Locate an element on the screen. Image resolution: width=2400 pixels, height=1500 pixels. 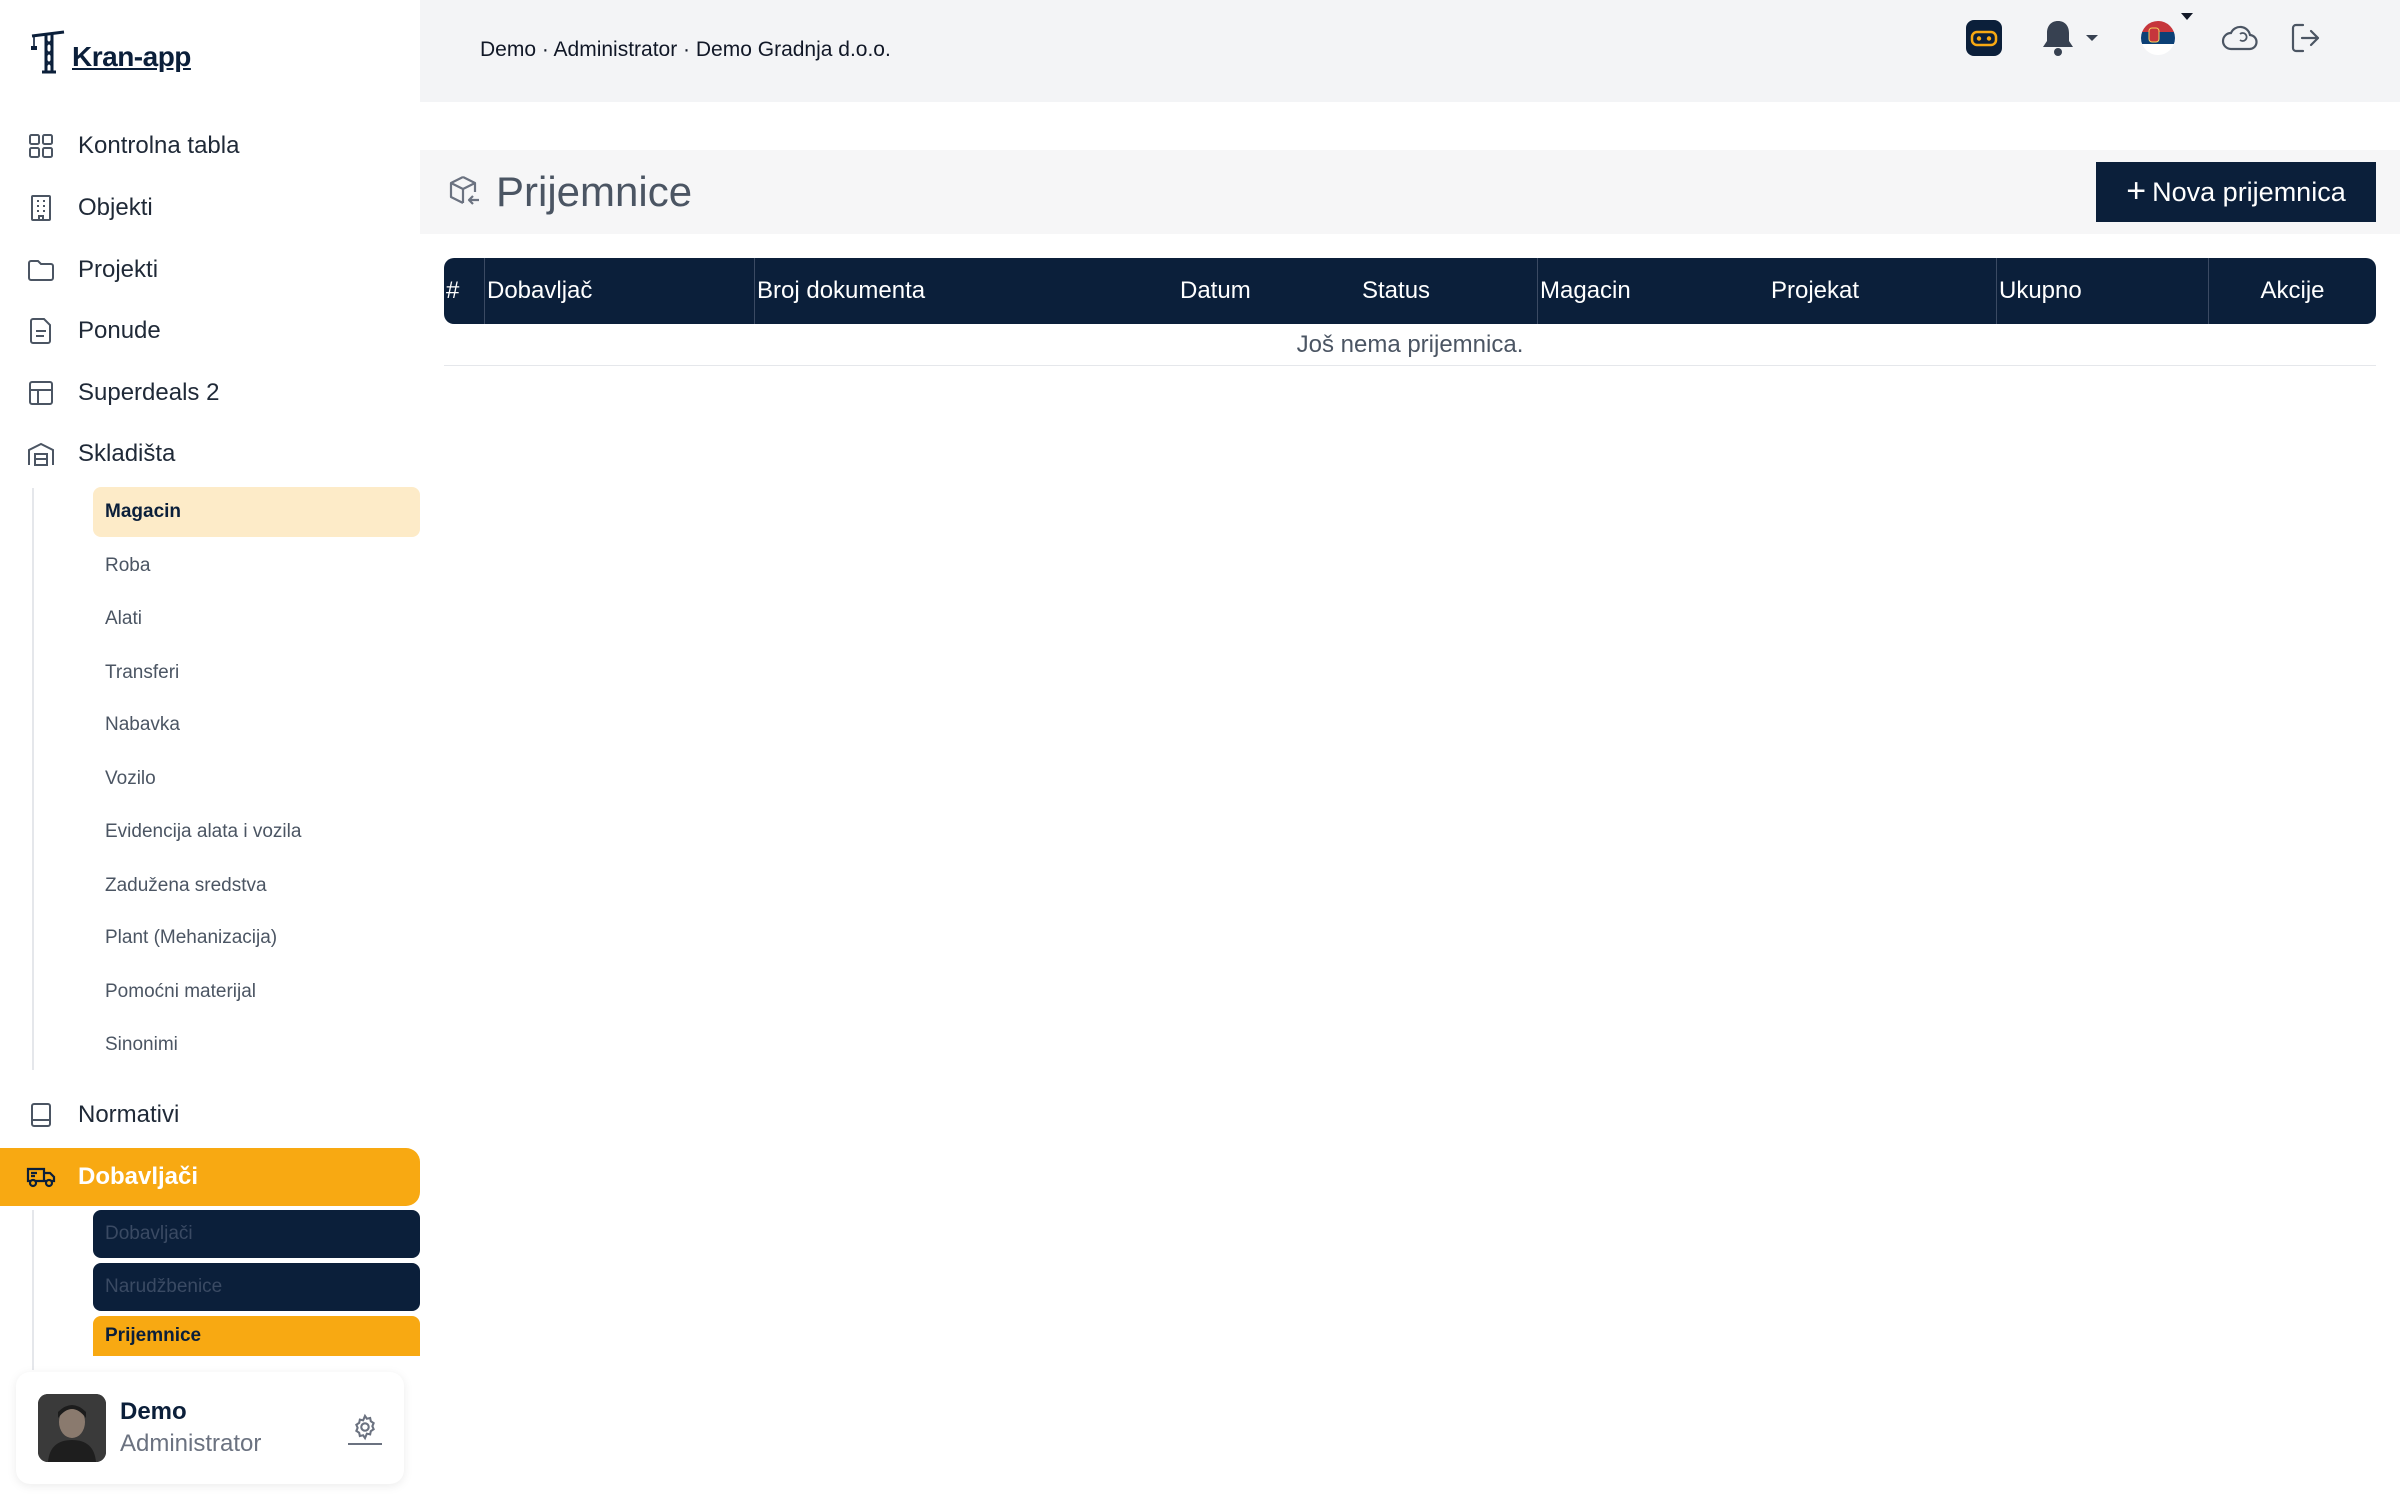
settings-button is located at coordinates (365, 1428).